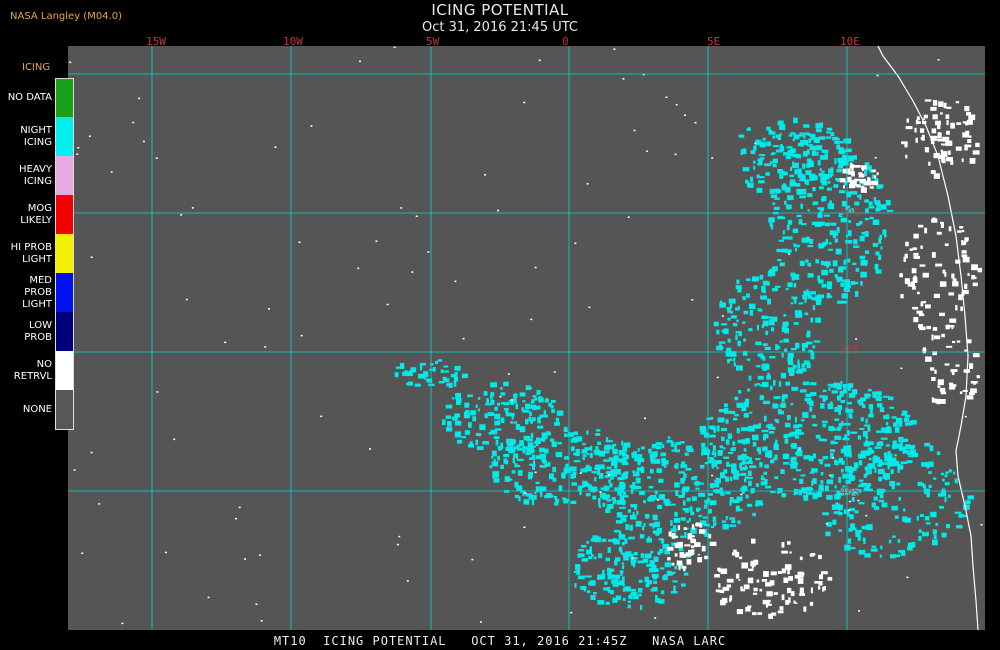 The image size is (1000, 650). I want to click on legend-item-label: MOG LIKELY, so click(36, 214).